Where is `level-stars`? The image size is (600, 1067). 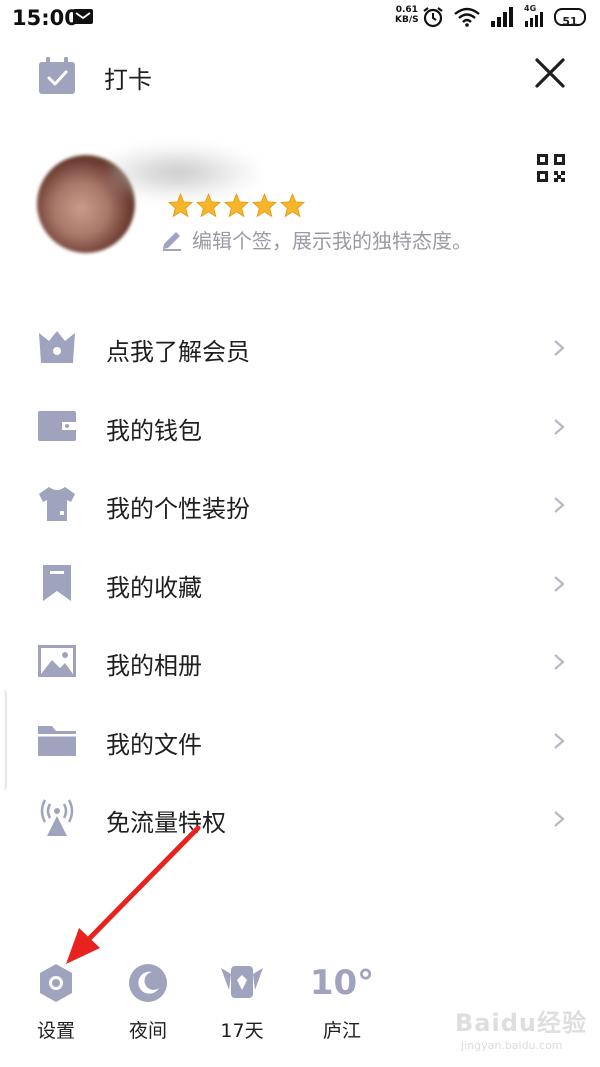 level-stars is located at coordinates (236, 205).